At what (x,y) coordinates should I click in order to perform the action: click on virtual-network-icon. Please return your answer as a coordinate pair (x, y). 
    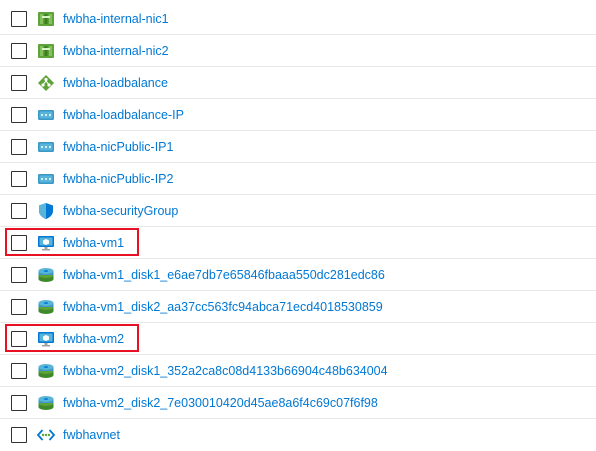
    Looking at the image, I should click on (46, 435).